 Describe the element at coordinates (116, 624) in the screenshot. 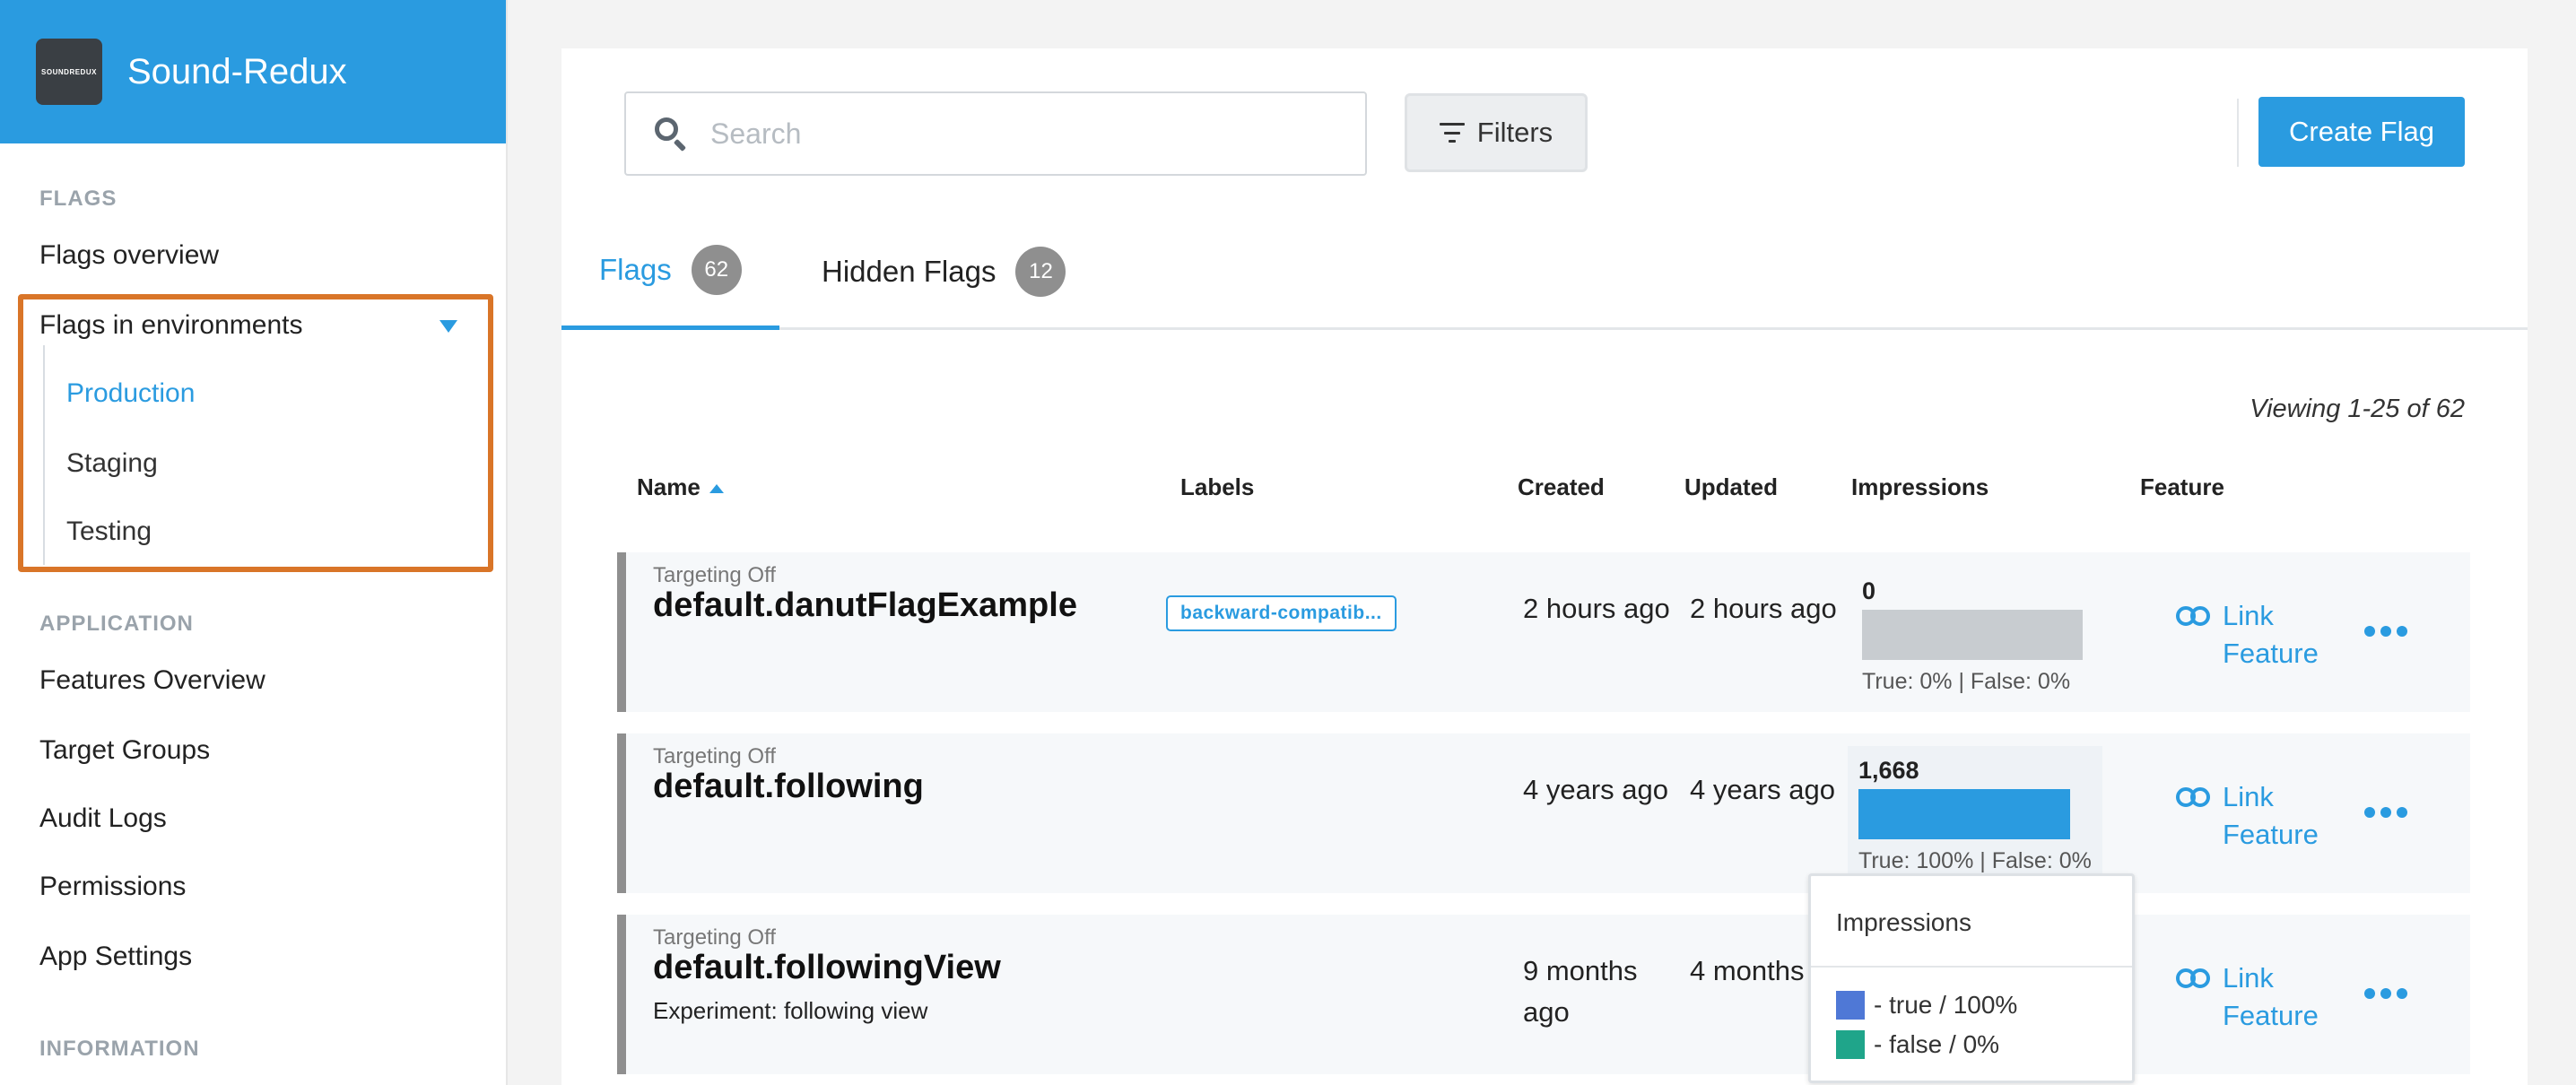

I see `section-label-application: APPLICATION` at that location.